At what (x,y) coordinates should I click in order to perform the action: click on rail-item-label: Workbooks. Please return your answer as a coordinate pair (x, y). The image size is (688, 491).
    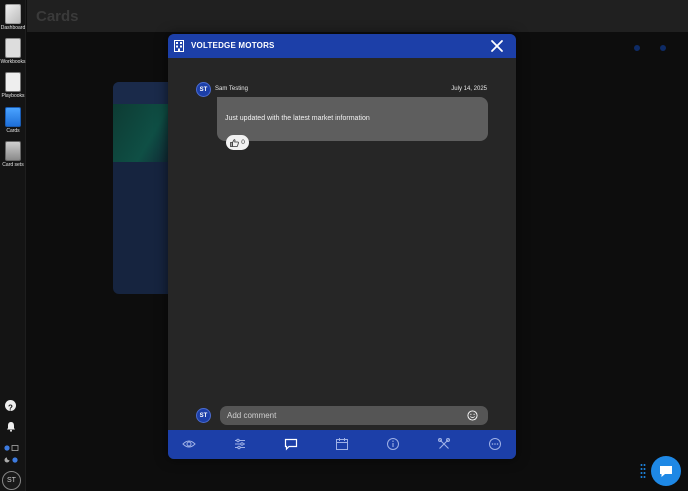
    Looking at the image, I should click on (13, 62).